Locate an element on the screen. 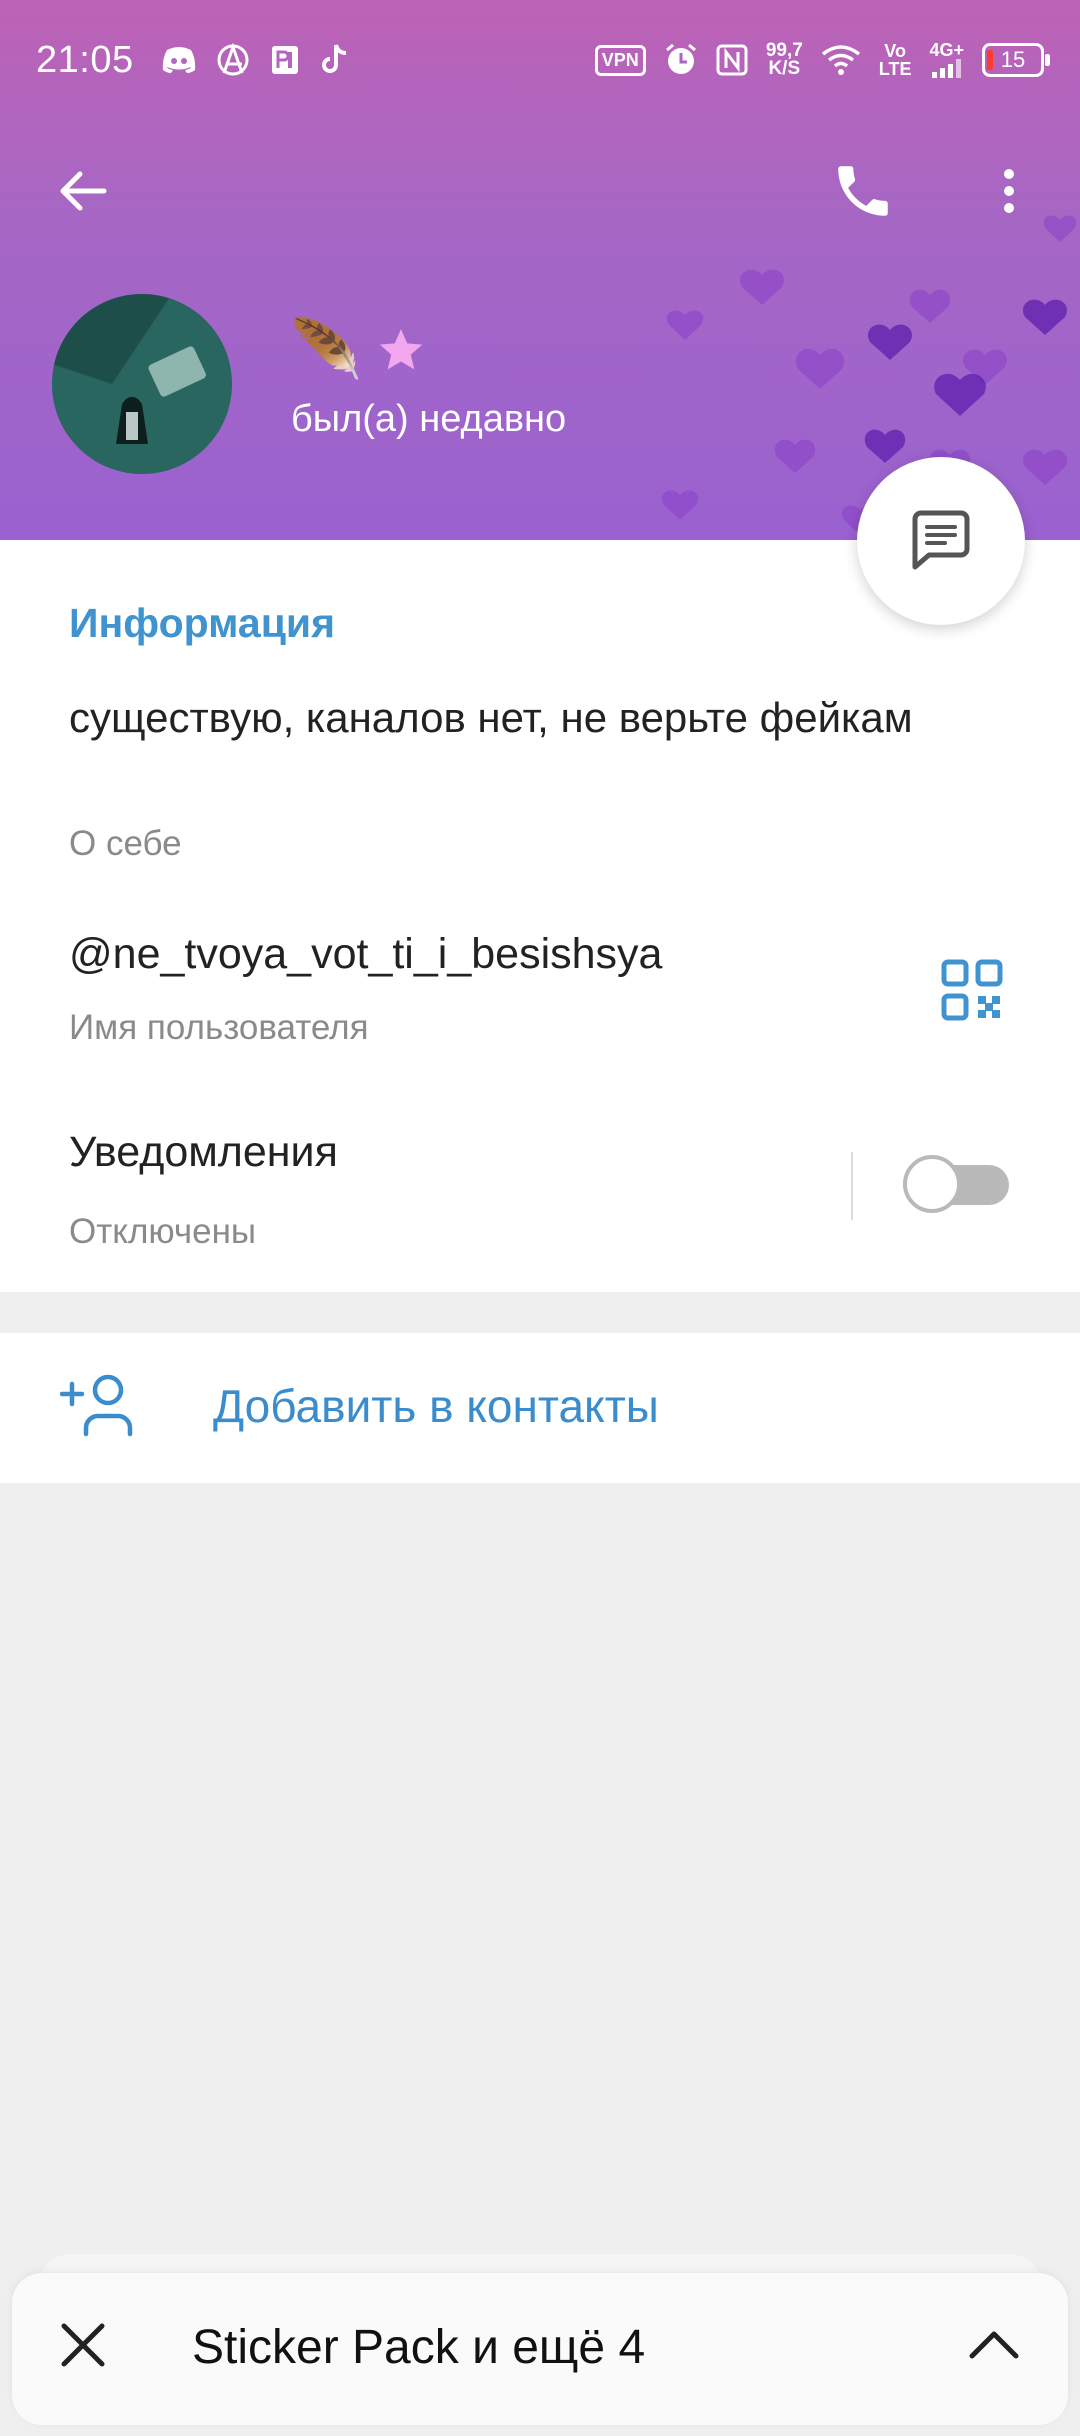 This screenshot has height=2436, width=1080. more-options-button is located at coordinates (1009, 191).